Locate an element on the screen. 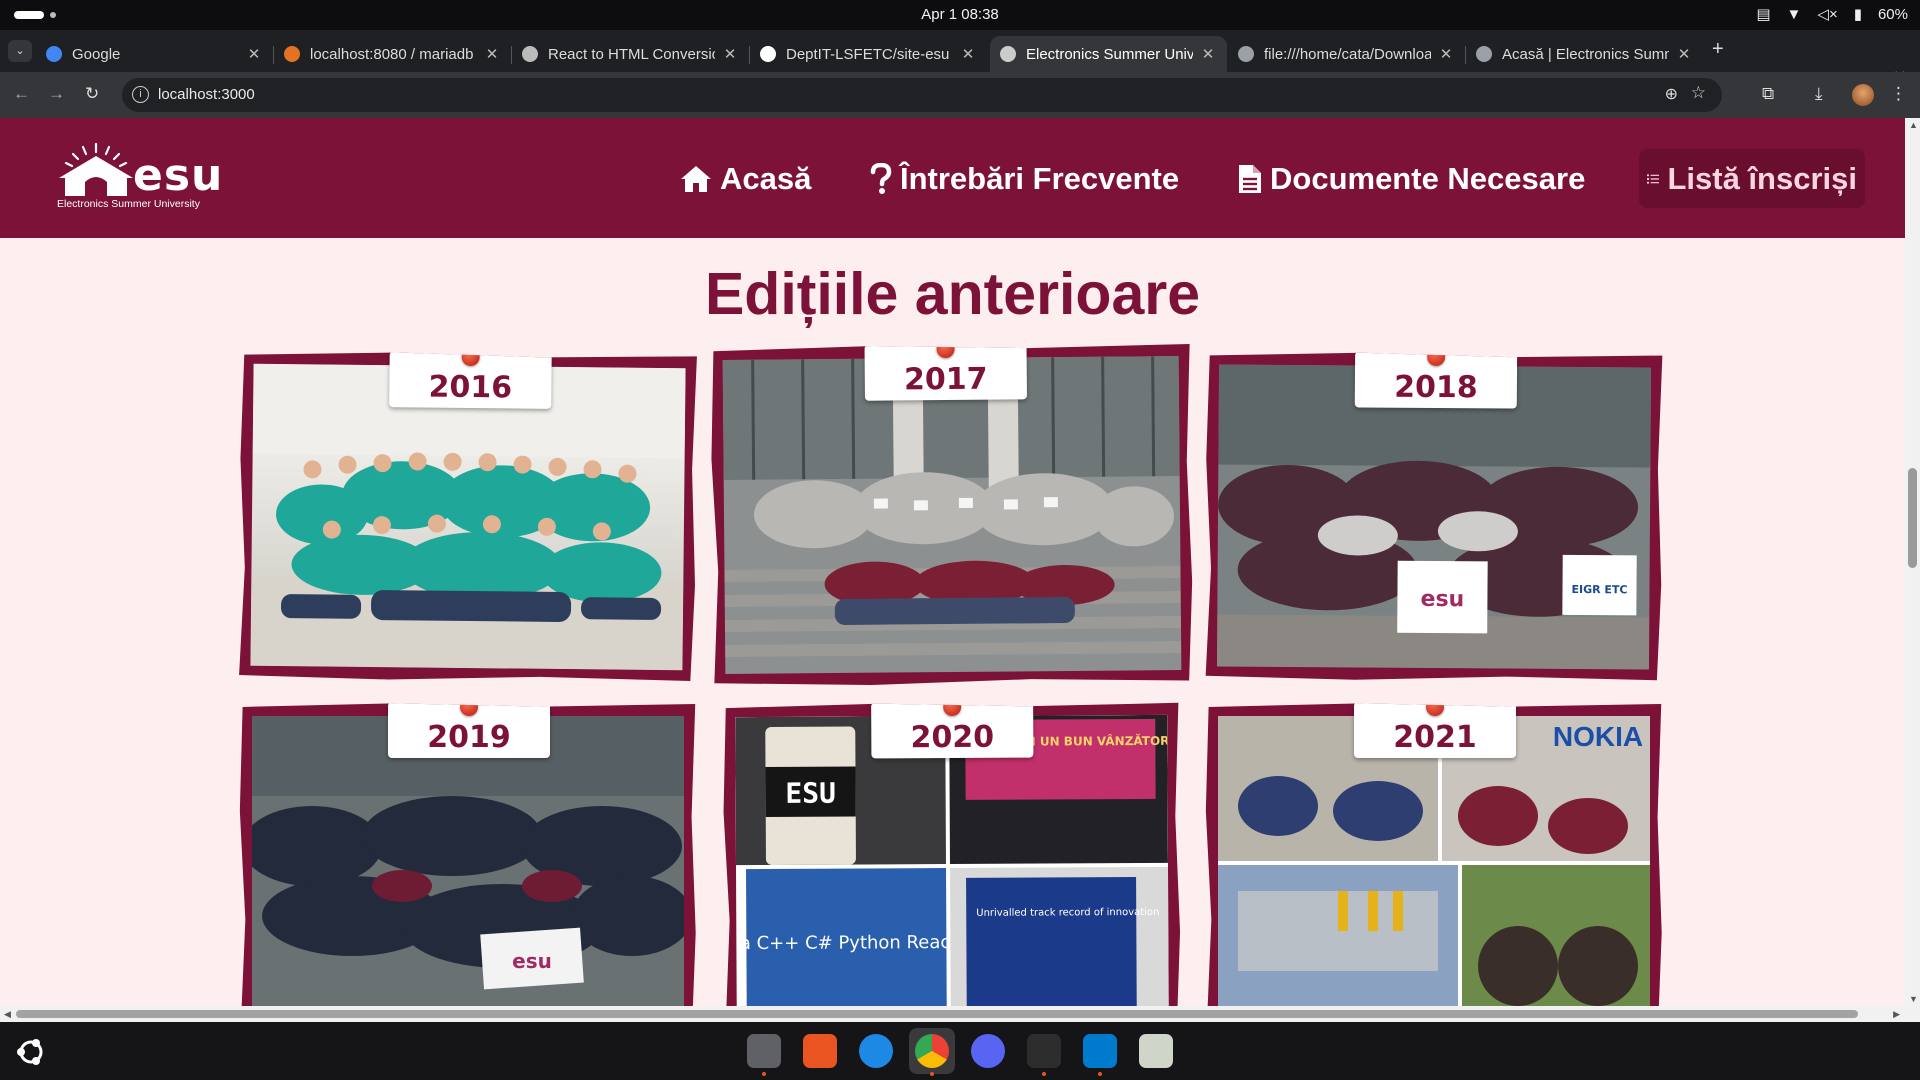 This screenshot has width=1920, height=1080. ubuntu-show-apps-icon is located at coordinates (31, 1052).